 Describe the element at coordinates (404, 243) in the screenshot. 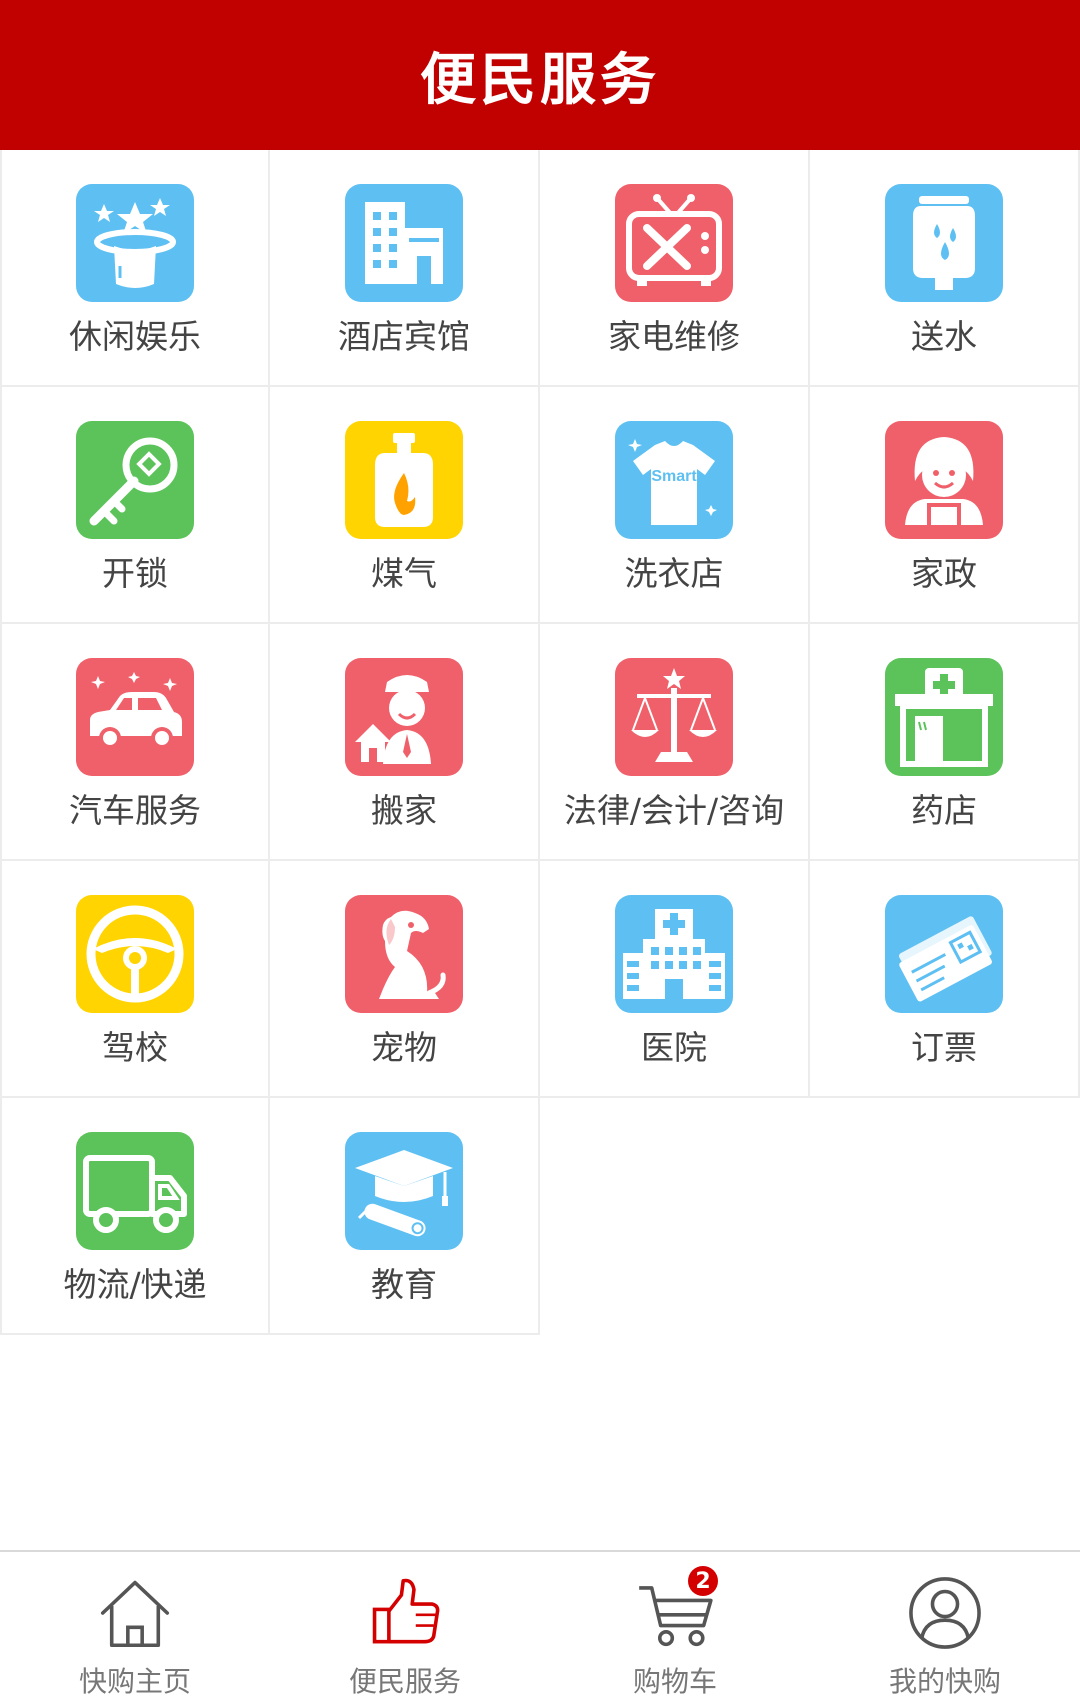

I see `hotel-building-icon` at that location.